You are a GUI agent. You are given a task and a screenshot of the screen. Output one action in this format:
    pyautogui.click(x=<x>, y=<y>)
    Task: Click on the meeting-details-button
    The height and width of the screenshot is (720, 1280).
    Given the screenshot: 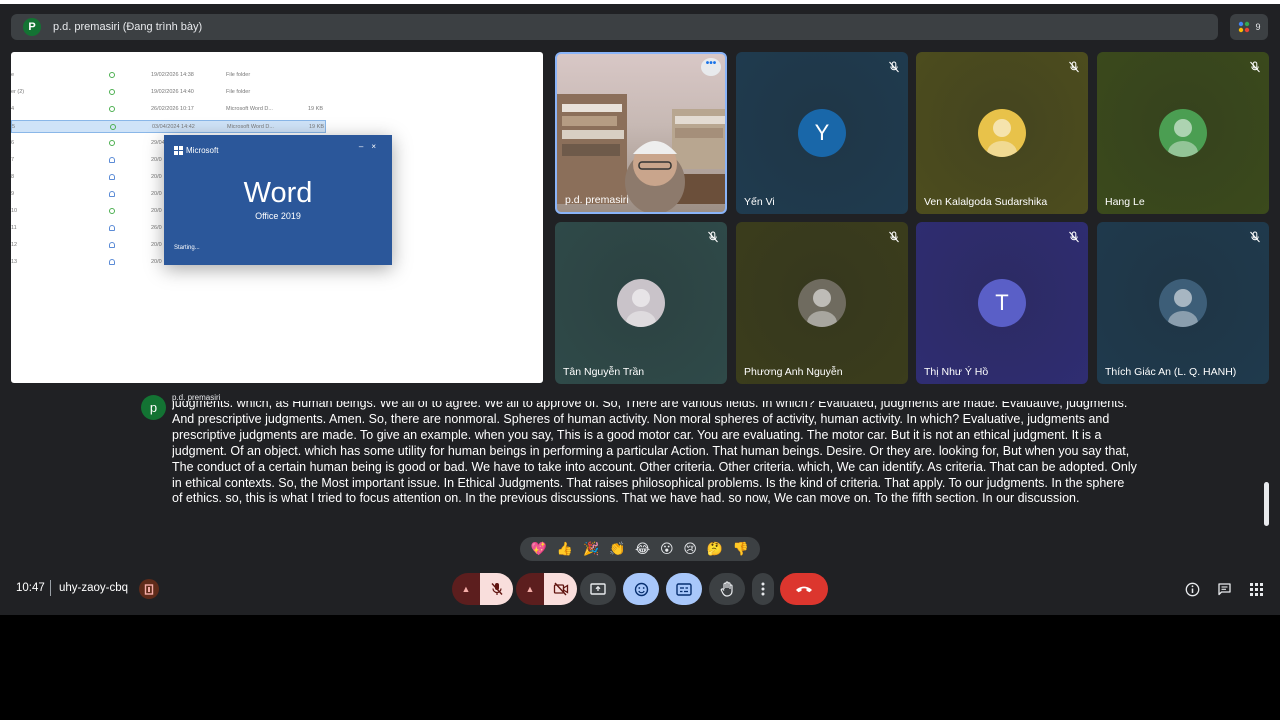 What is the action you would take?
    pyautogui.click(x=1192, y=589)
    